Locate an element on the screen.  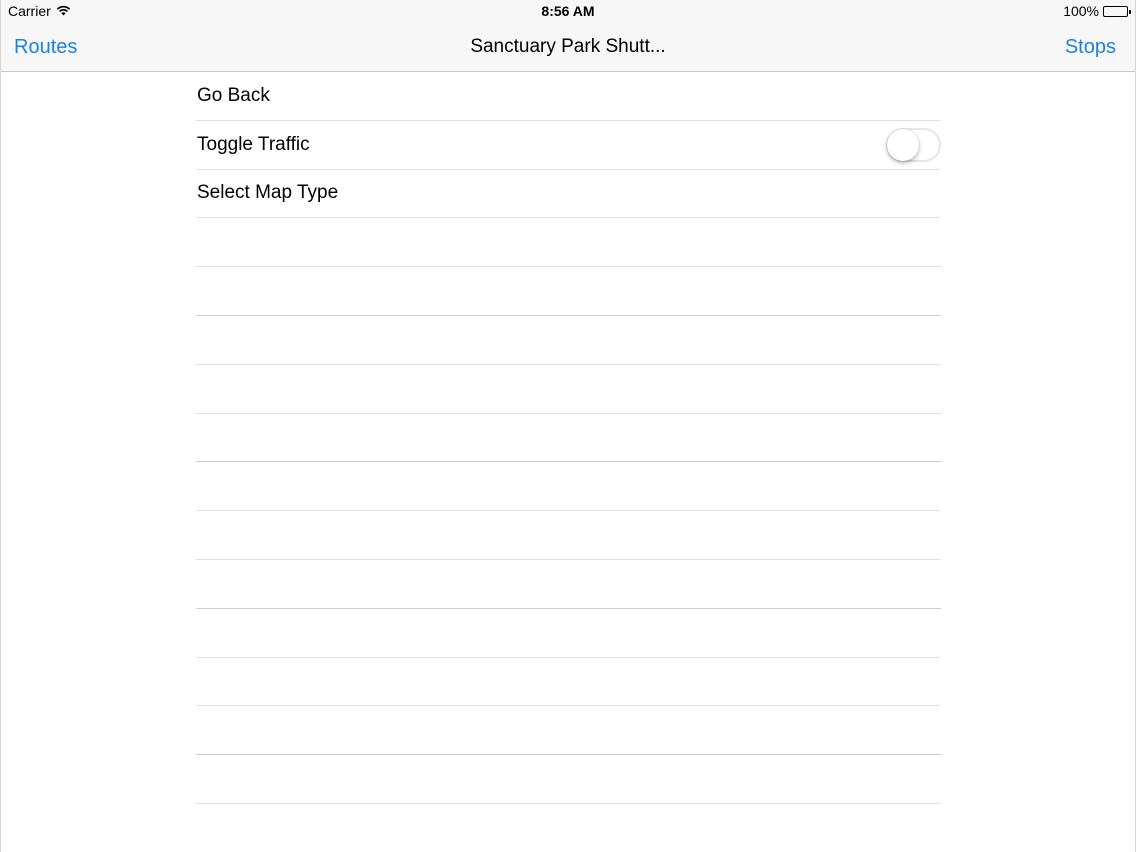
toggle-traffic-label: Toggle Traffic is located at coordinates (253, 144).